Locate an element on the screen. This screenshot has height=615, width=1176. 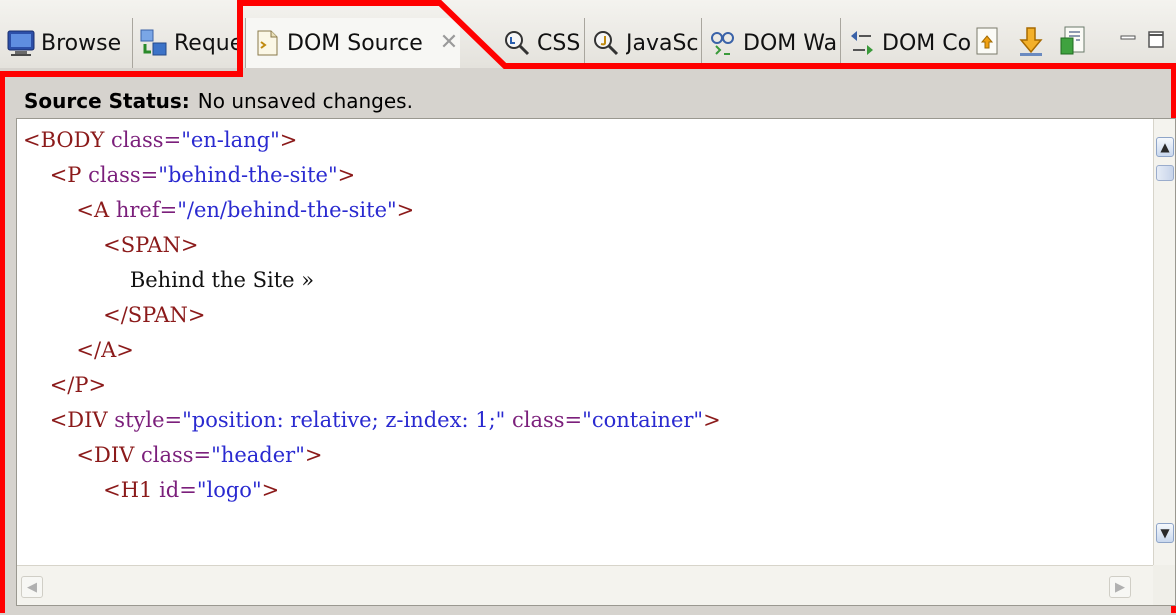
download-arrow-icon is located at coordinates (1031, 41).